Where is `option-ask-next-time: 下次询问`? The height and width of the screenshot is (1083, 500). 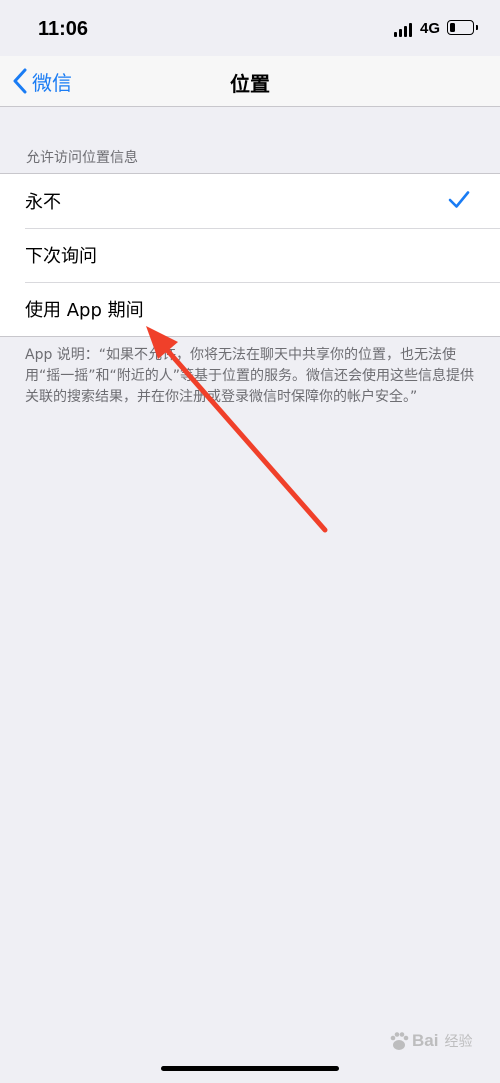 option-ask-next-time: 下次询问 is located at coordinates (250, 255).